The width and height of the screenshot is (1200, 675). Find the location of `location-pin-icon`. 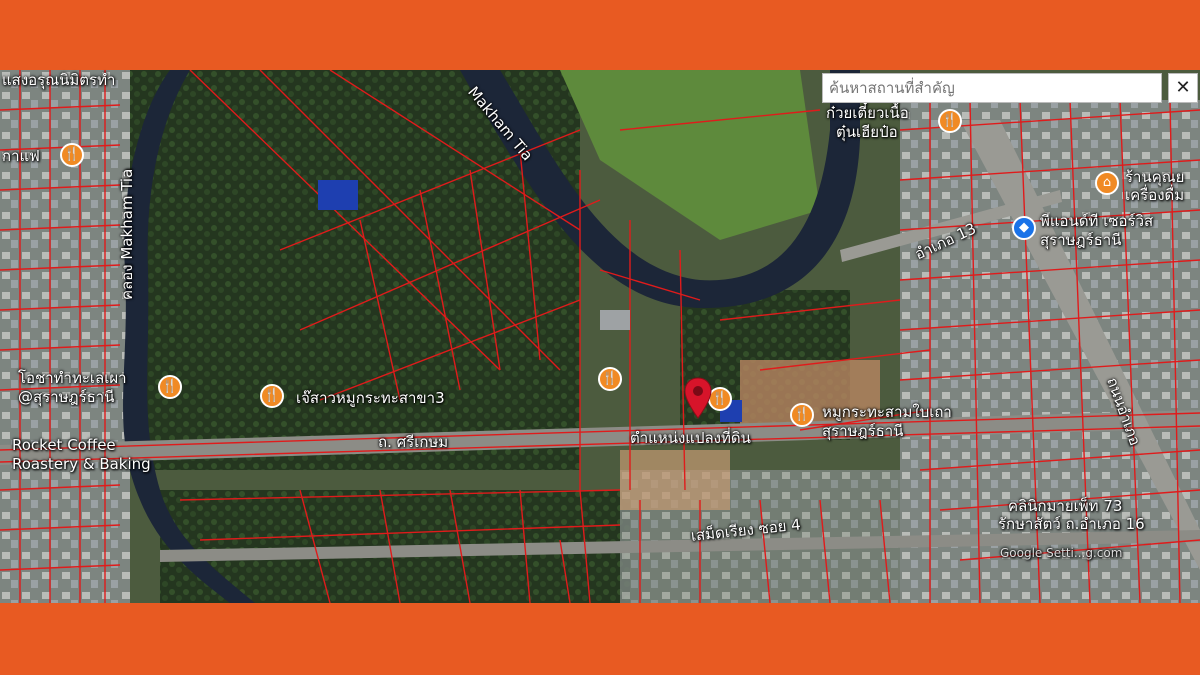

location-pin-icon is located at coordinates (698, 398).